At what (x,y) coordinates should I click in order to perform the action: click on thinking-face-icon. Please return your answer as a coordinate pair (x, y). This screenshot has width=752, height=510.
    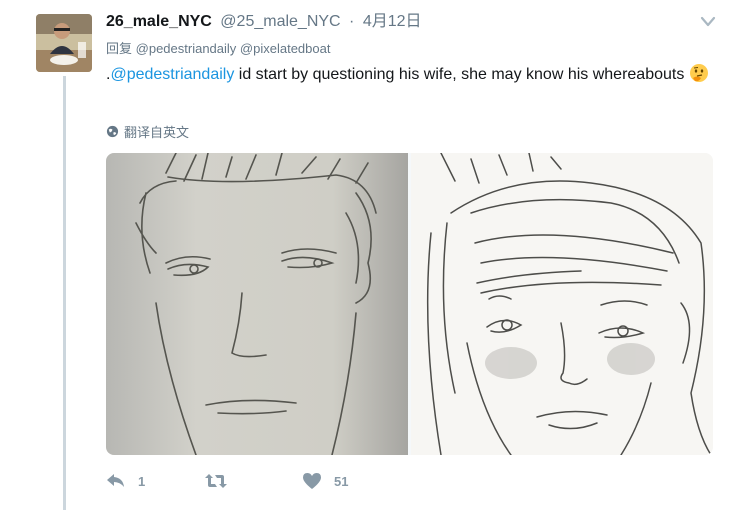
    Looking at the image, I should click on (699, 76).